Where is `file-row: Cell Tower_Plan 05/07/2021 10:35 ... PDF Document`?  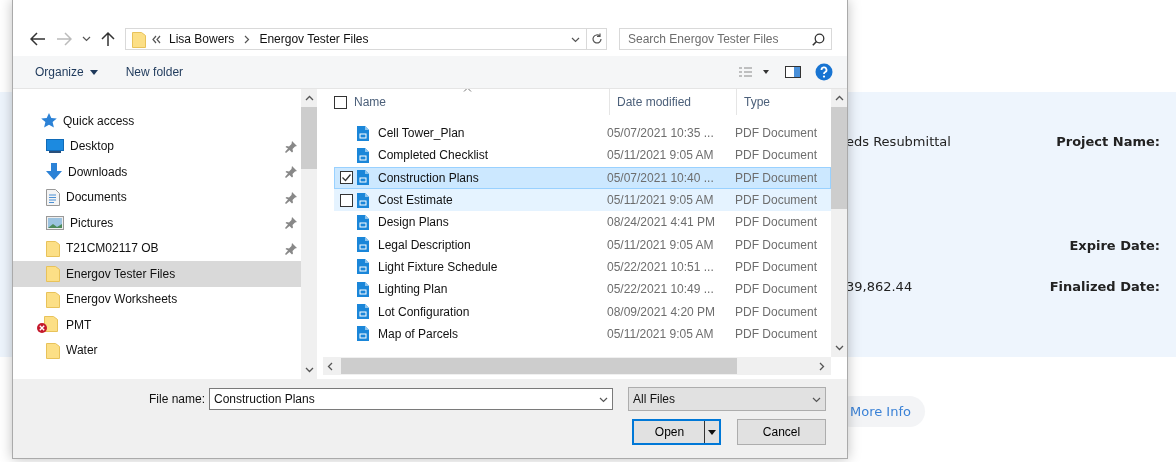 file-row: Cell Tower_Plan 05/07/2021 10:35 ... PDF Document is located at coordinates (582, 133).